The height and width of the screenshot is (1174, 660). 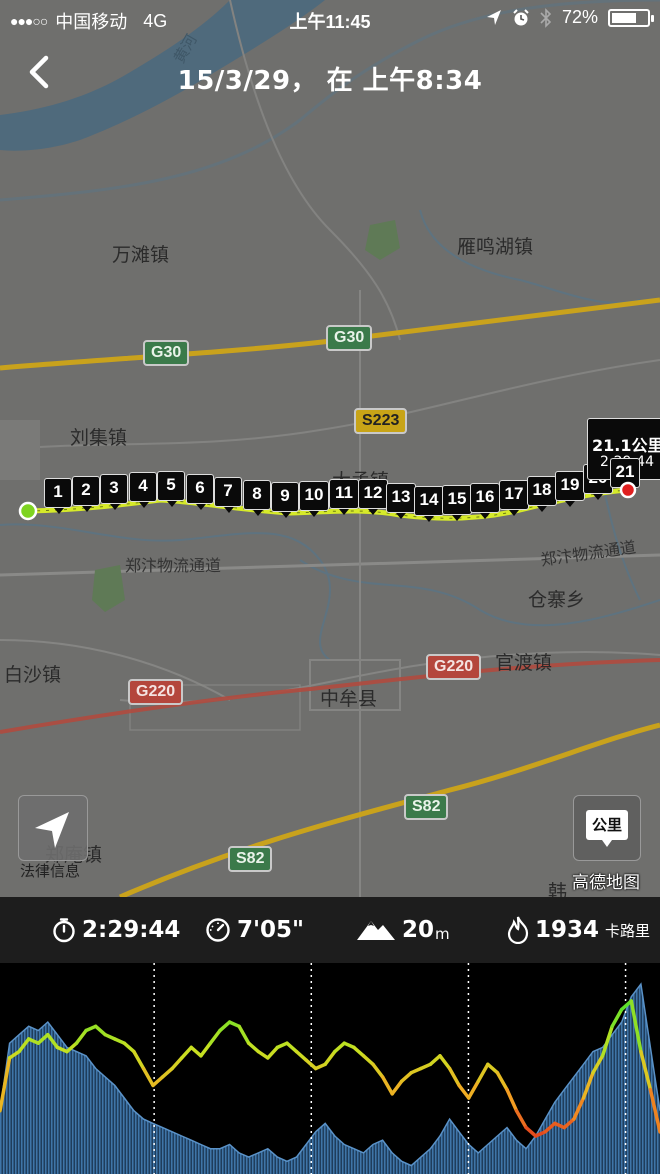 I want to click on km-marker: 2, so click(x=86, y=494).